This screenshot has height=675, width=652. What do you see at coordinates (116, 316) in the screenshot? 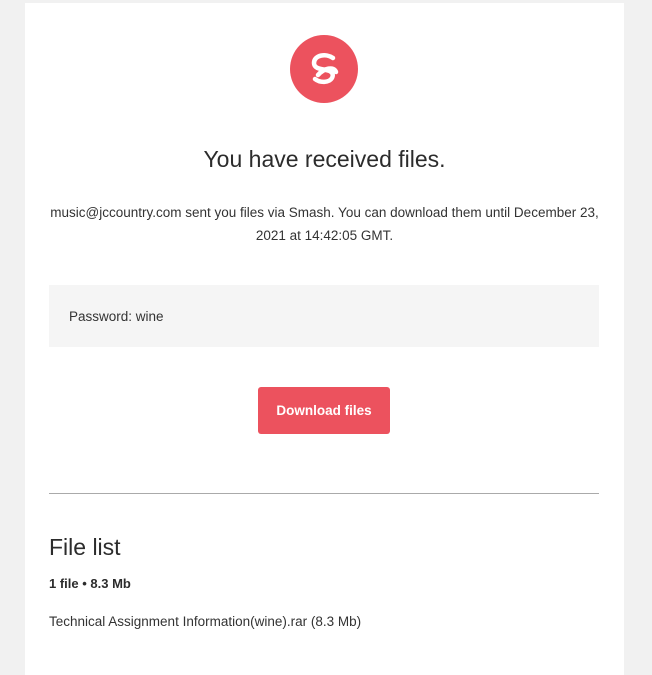
I see `password-text: Password: wine` at bounding box center [116, 316].